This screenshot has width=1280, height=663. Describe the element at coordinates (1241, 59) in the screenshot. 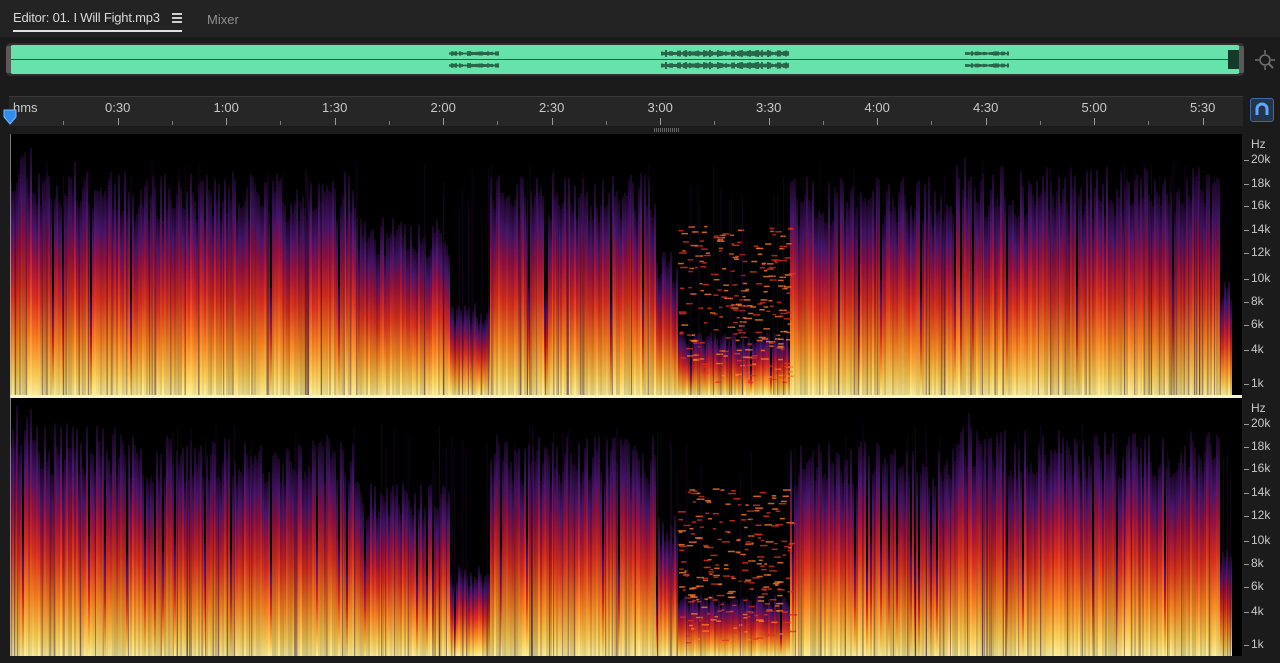

I see `overview-range-handle-right` at that location.